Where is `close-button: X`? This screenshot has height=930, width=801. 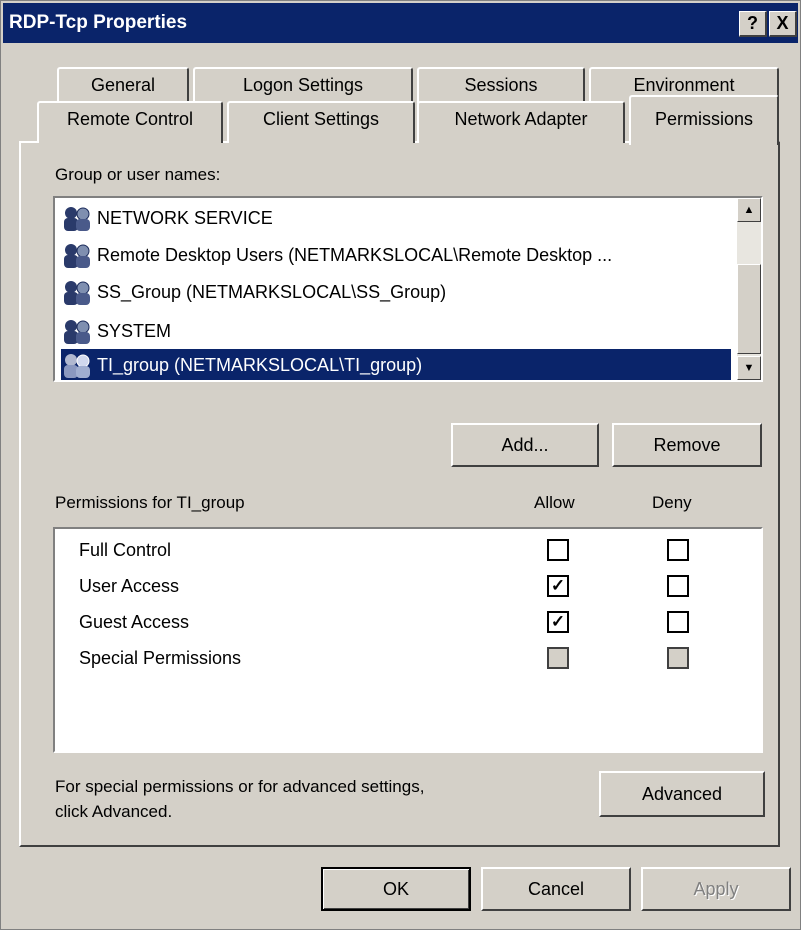 close-button: X is located at coordinates (783, 24).